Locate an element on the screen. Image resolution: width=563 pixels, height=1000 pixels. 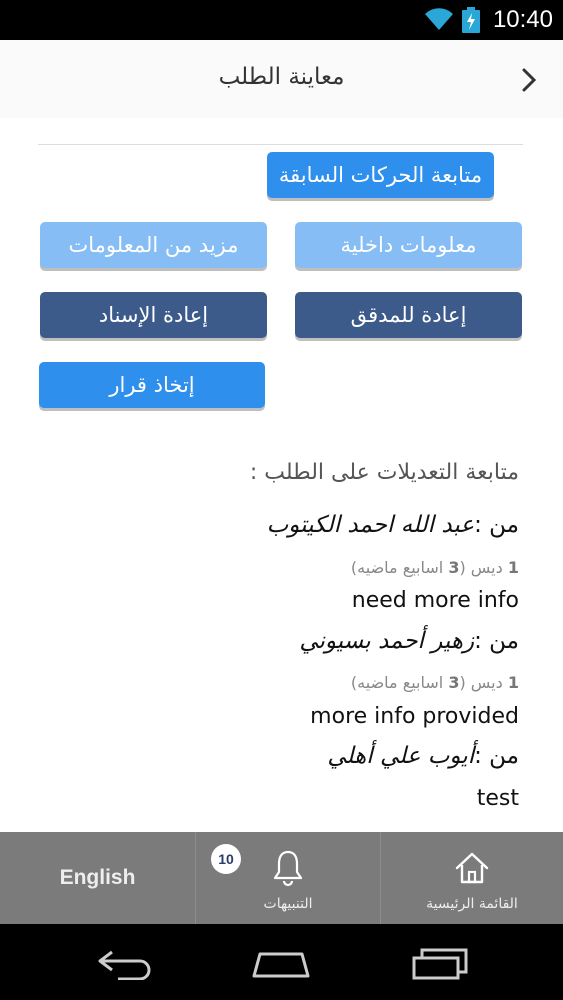
language-english-button: English is located at coordinates (98, 878).